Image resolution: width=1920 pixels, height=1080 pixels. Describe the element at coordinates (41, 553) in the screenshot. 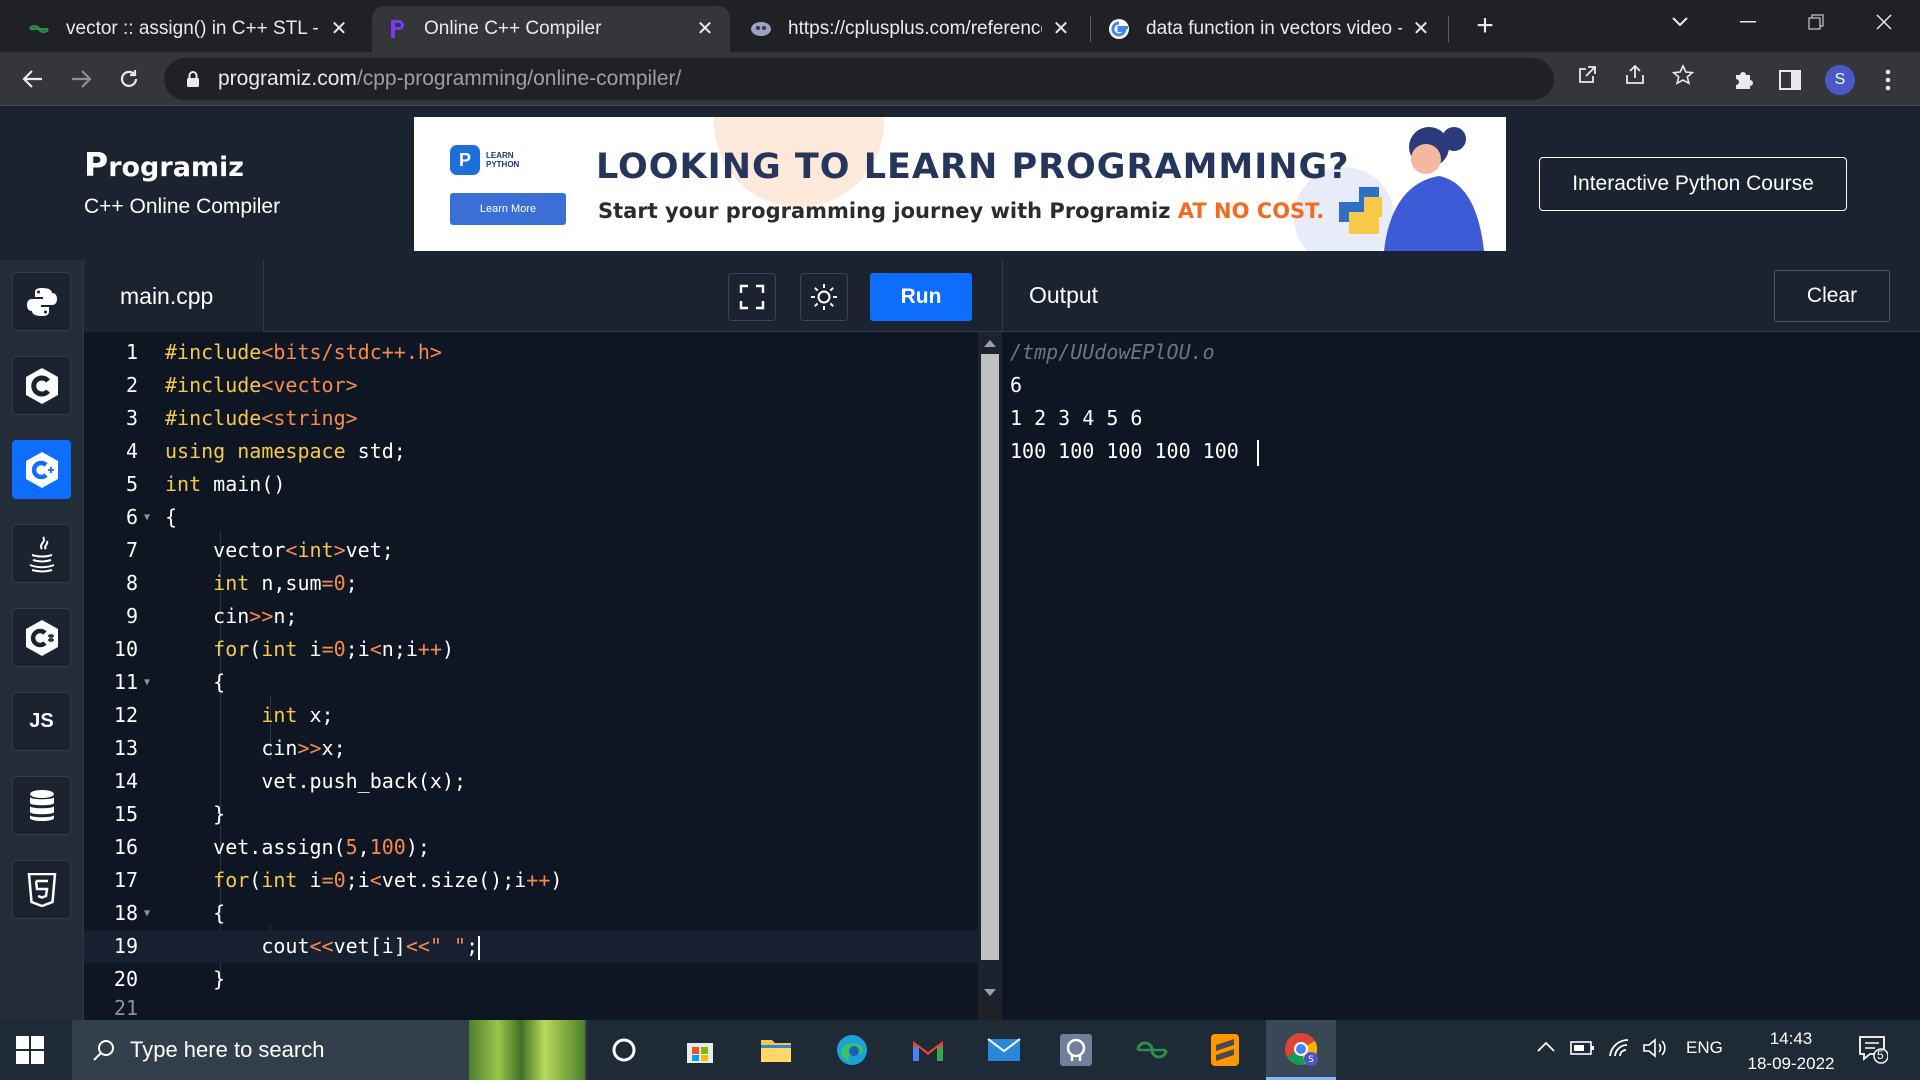

I see `java-language-button` at that location.